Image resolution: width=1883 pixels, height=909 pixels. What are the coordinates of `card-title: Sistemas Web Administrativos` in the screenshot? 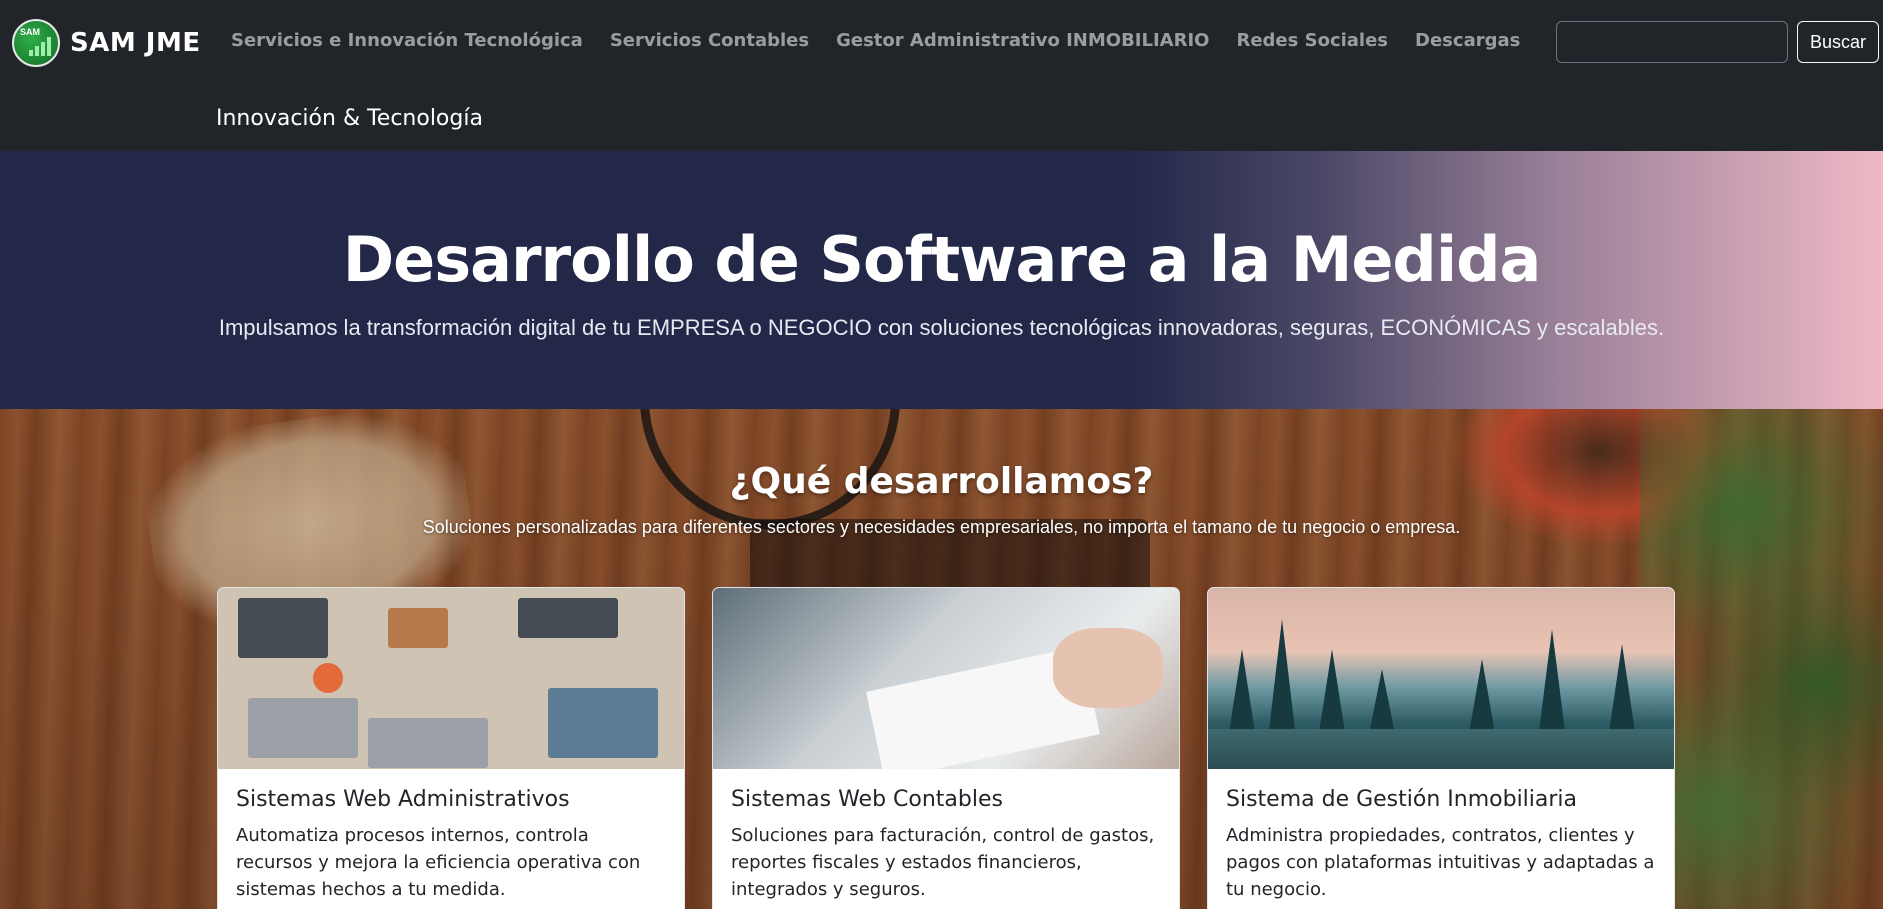 It's located at (403, 799).